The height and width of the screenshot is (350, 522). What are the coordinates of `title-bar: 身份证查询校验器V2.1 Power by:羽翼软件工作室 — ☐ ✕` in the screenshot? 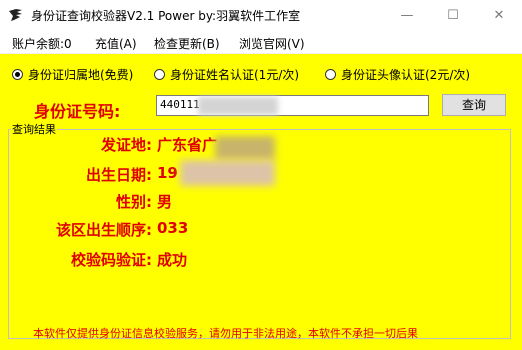 It's located at (261, 15).